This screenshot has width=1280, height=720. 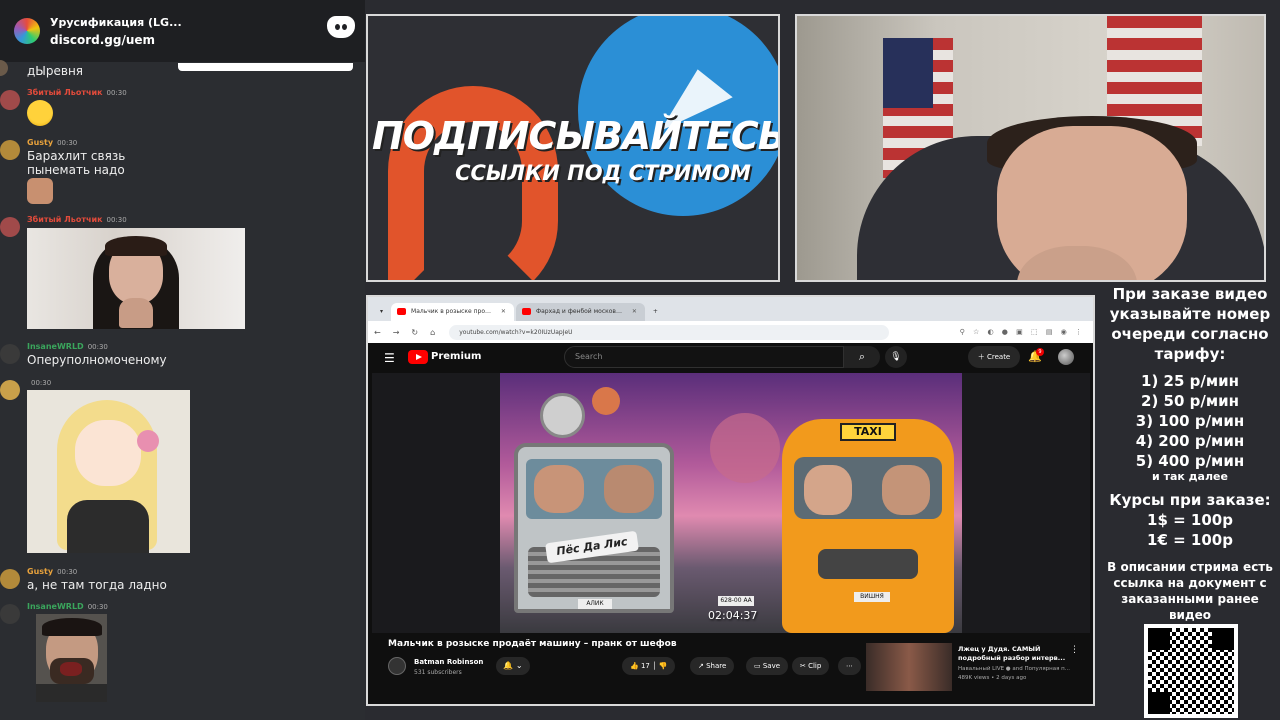 I want to click on new-tab-button: +, so click(x=655, y=312).